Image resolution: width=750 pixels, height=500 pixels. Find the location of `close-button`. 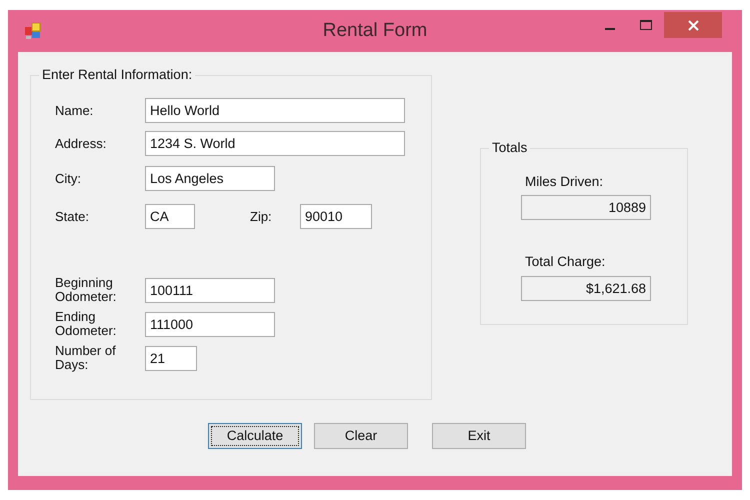

close-button is located at coordinates (693, 25).